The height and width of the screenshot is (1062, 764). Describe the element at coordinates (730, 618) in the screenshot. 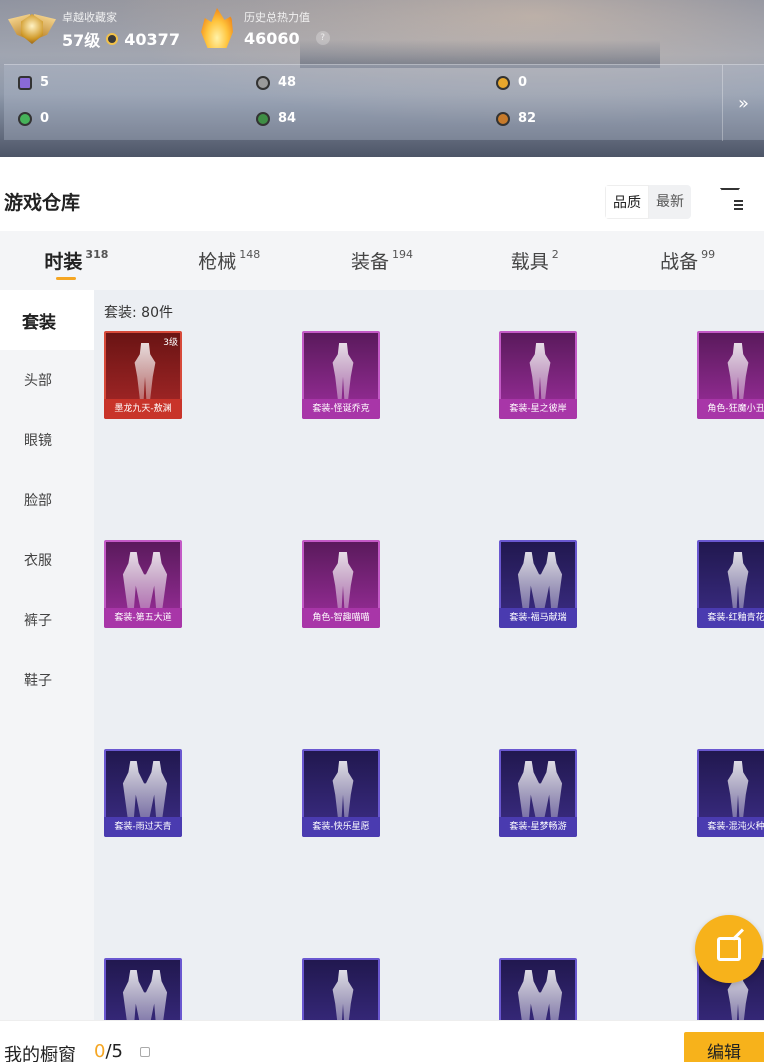

I see `item-name: 套装-红釉青花` at that location.